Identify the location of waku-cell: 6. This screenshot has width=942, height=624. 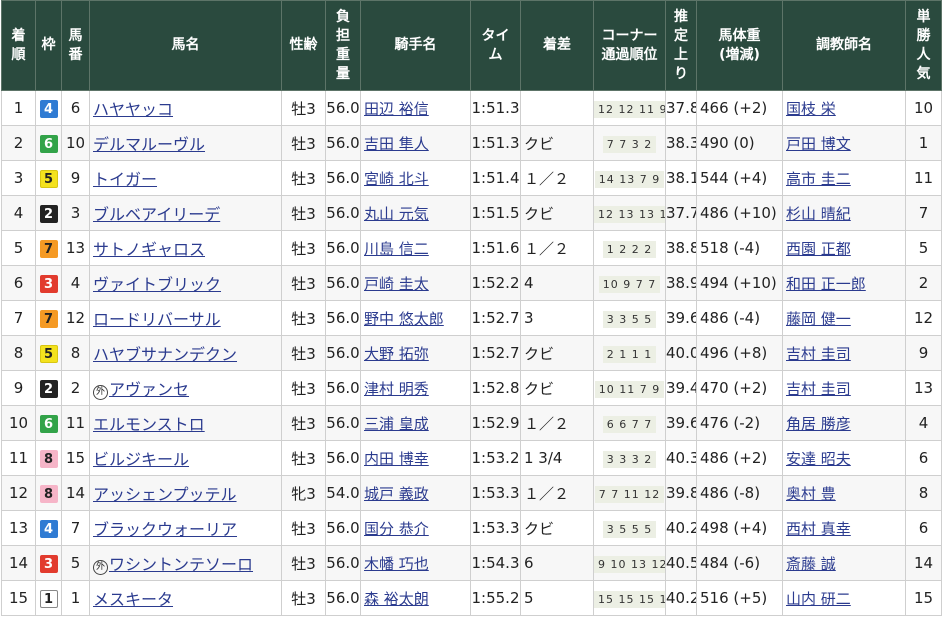
(48, 143).